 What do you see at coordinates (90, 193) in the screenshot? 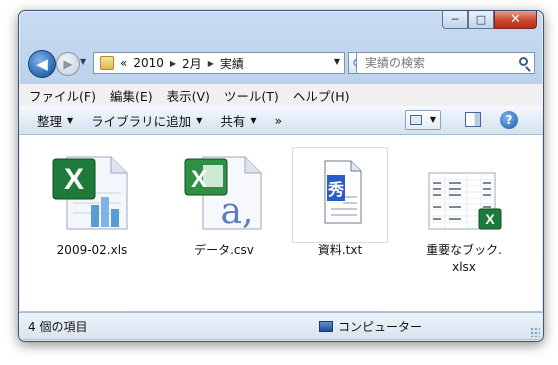
I see `excel-xls-icon: X` at bounding box center [90, 193].